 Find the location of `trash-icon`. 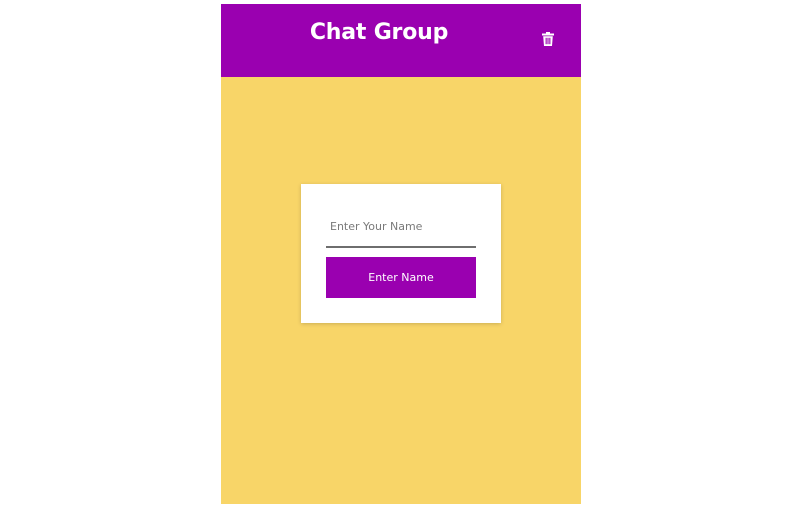

trash-icon is located at coordinates (548, 39).